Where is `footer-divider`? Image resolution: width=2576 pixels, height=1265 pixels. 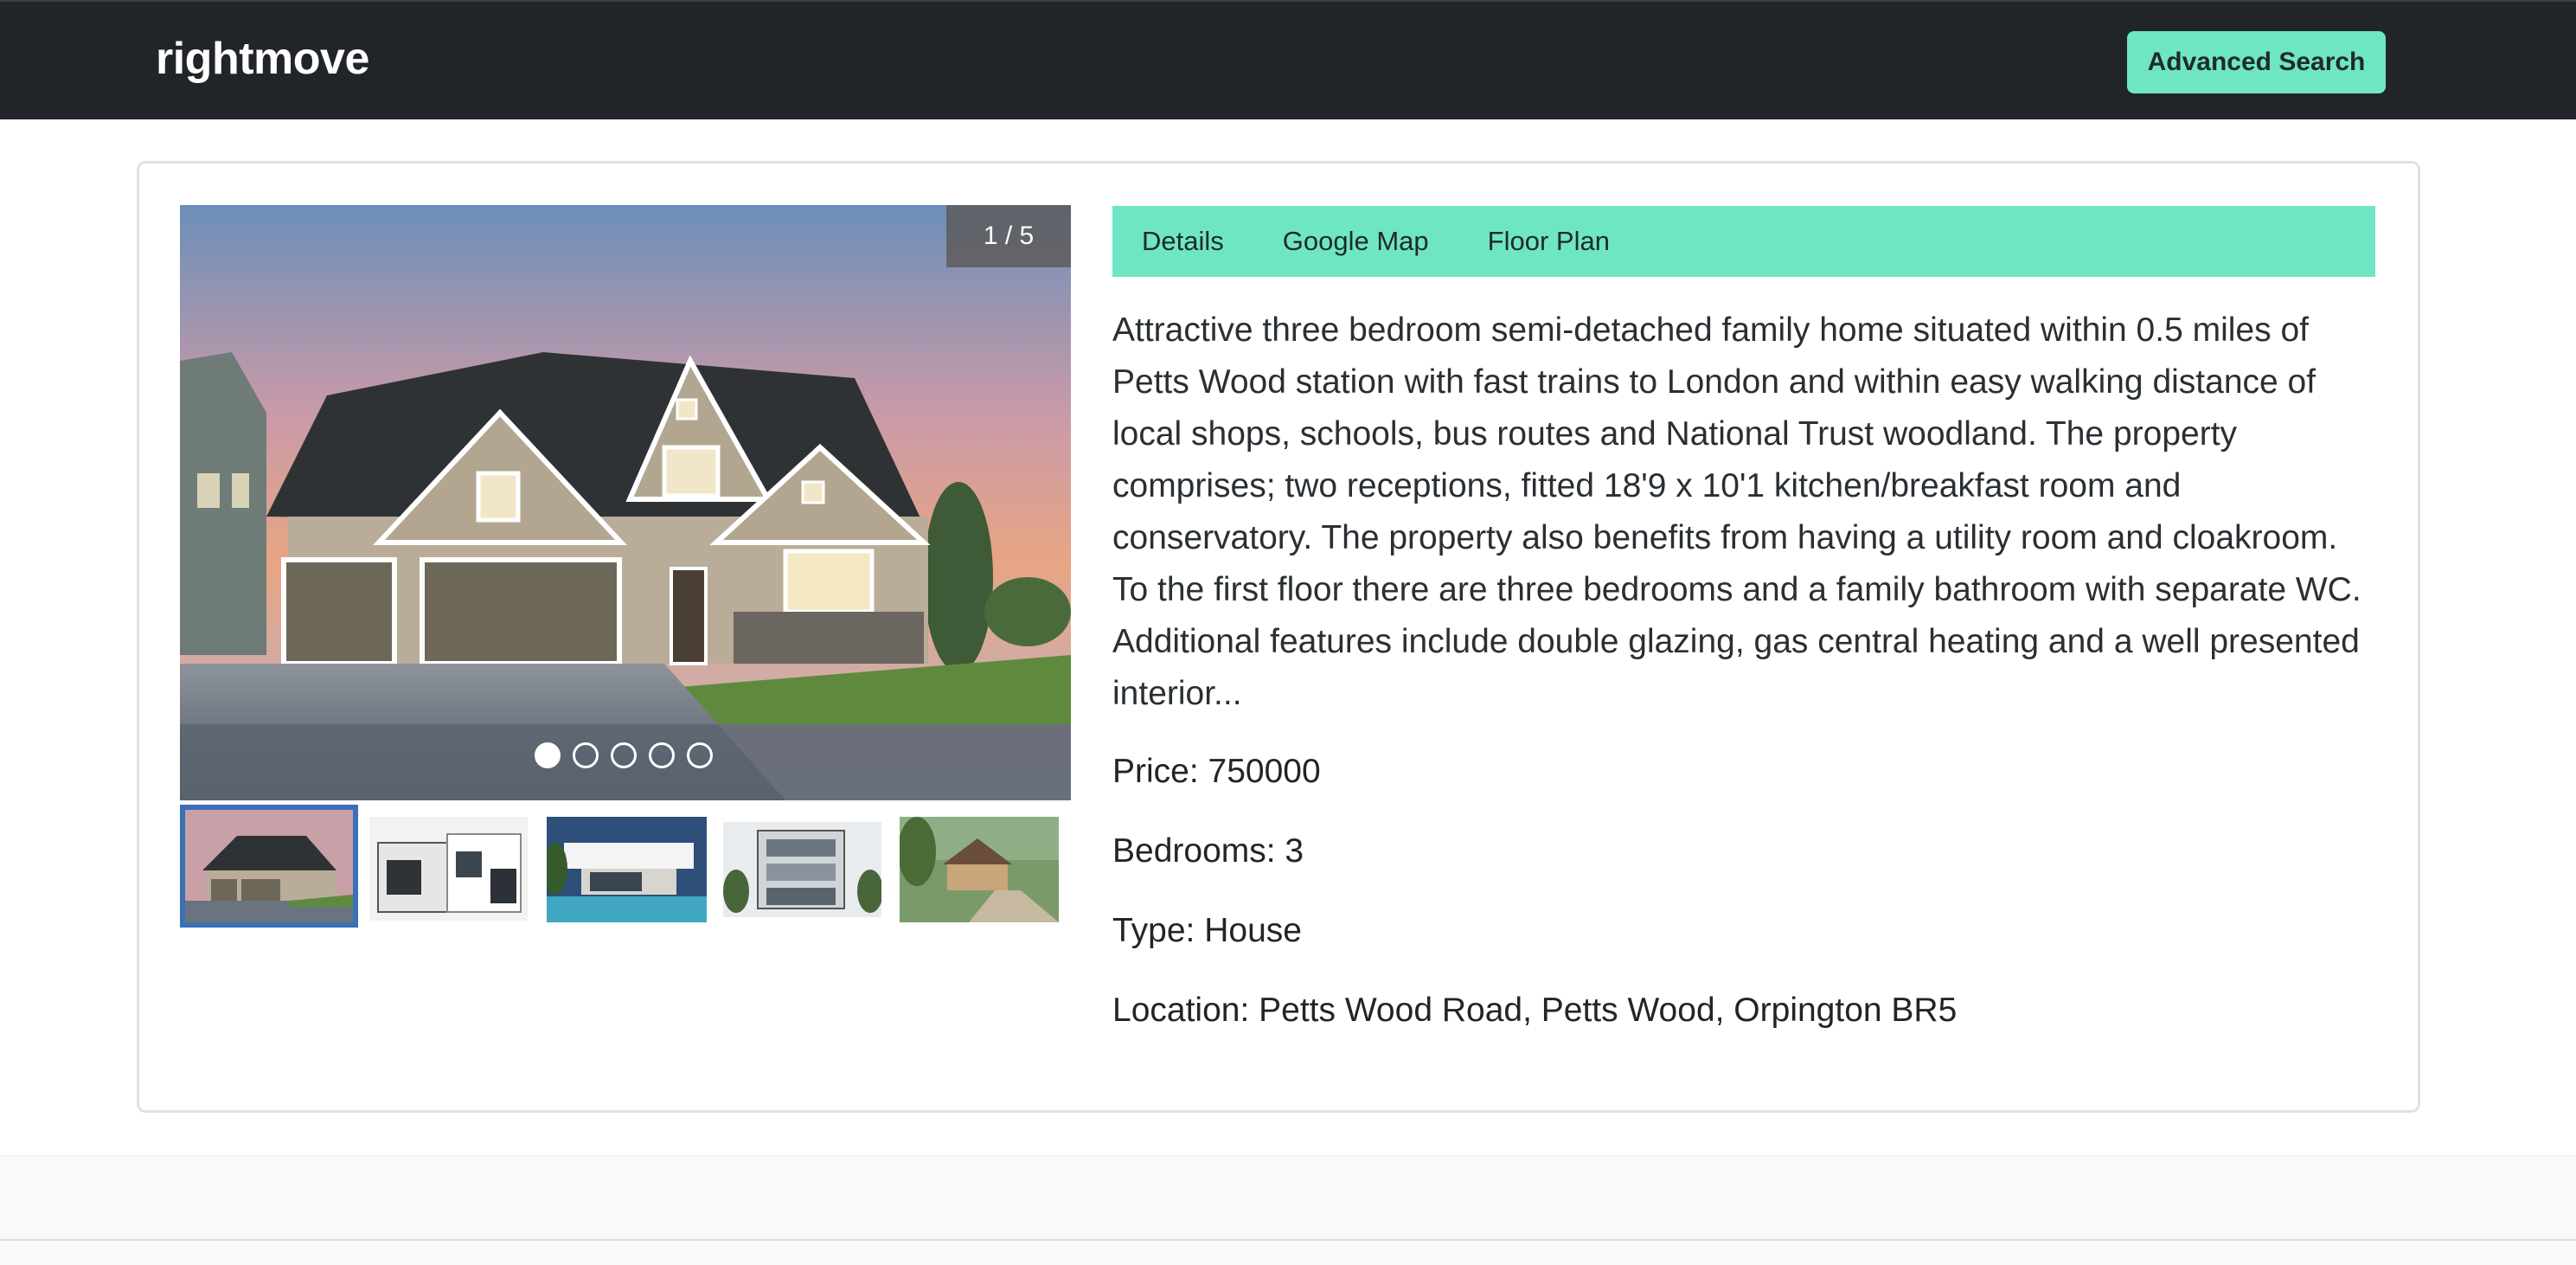
footer-divider is located at coordinates (1288, 1240).